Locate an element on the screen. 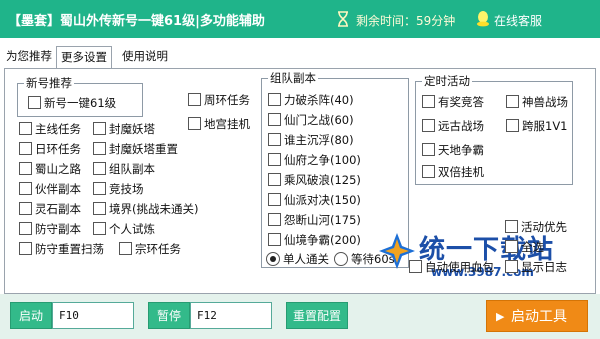 The image size is (600, 339). checkbox-geren: 个人试炼 is located at coordinates (124, 230).